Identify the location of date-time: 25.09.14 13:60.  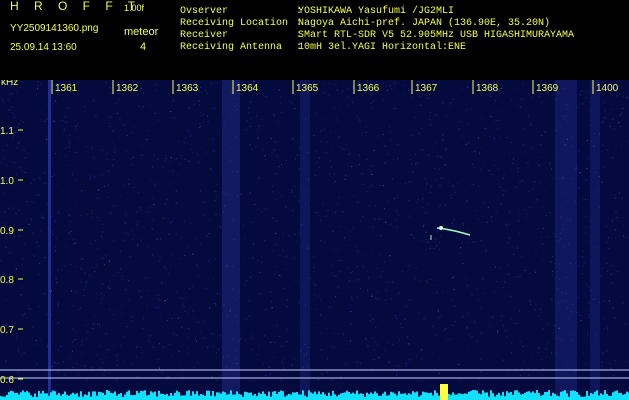
(43, 47).